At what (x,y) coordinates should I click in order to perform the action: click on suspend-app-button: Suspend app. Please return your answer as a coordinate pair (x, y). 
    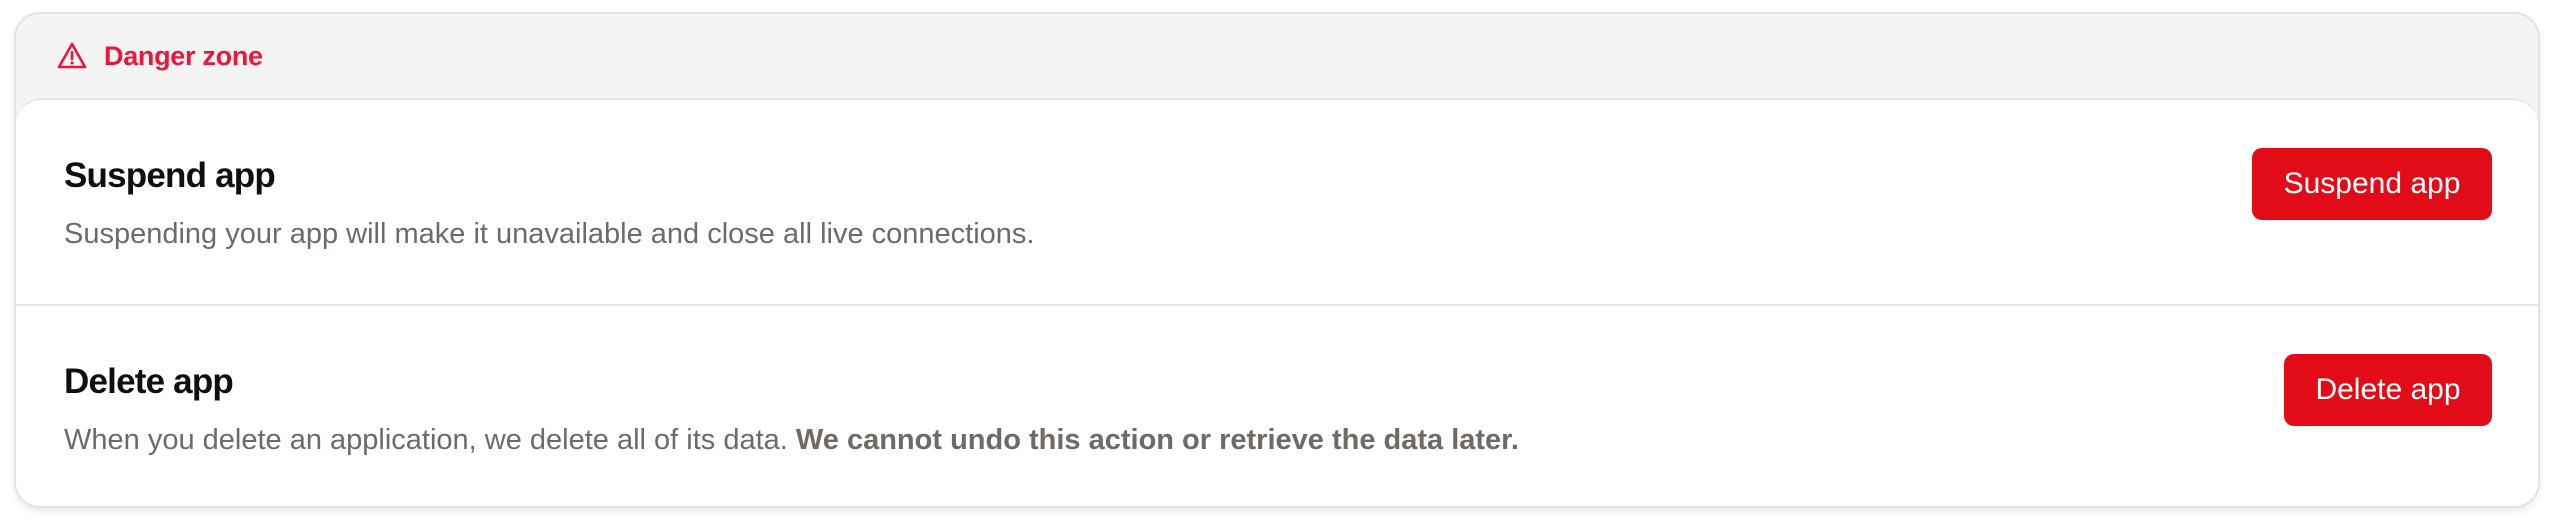
    Looking at the image, I should click on (2372, 184).